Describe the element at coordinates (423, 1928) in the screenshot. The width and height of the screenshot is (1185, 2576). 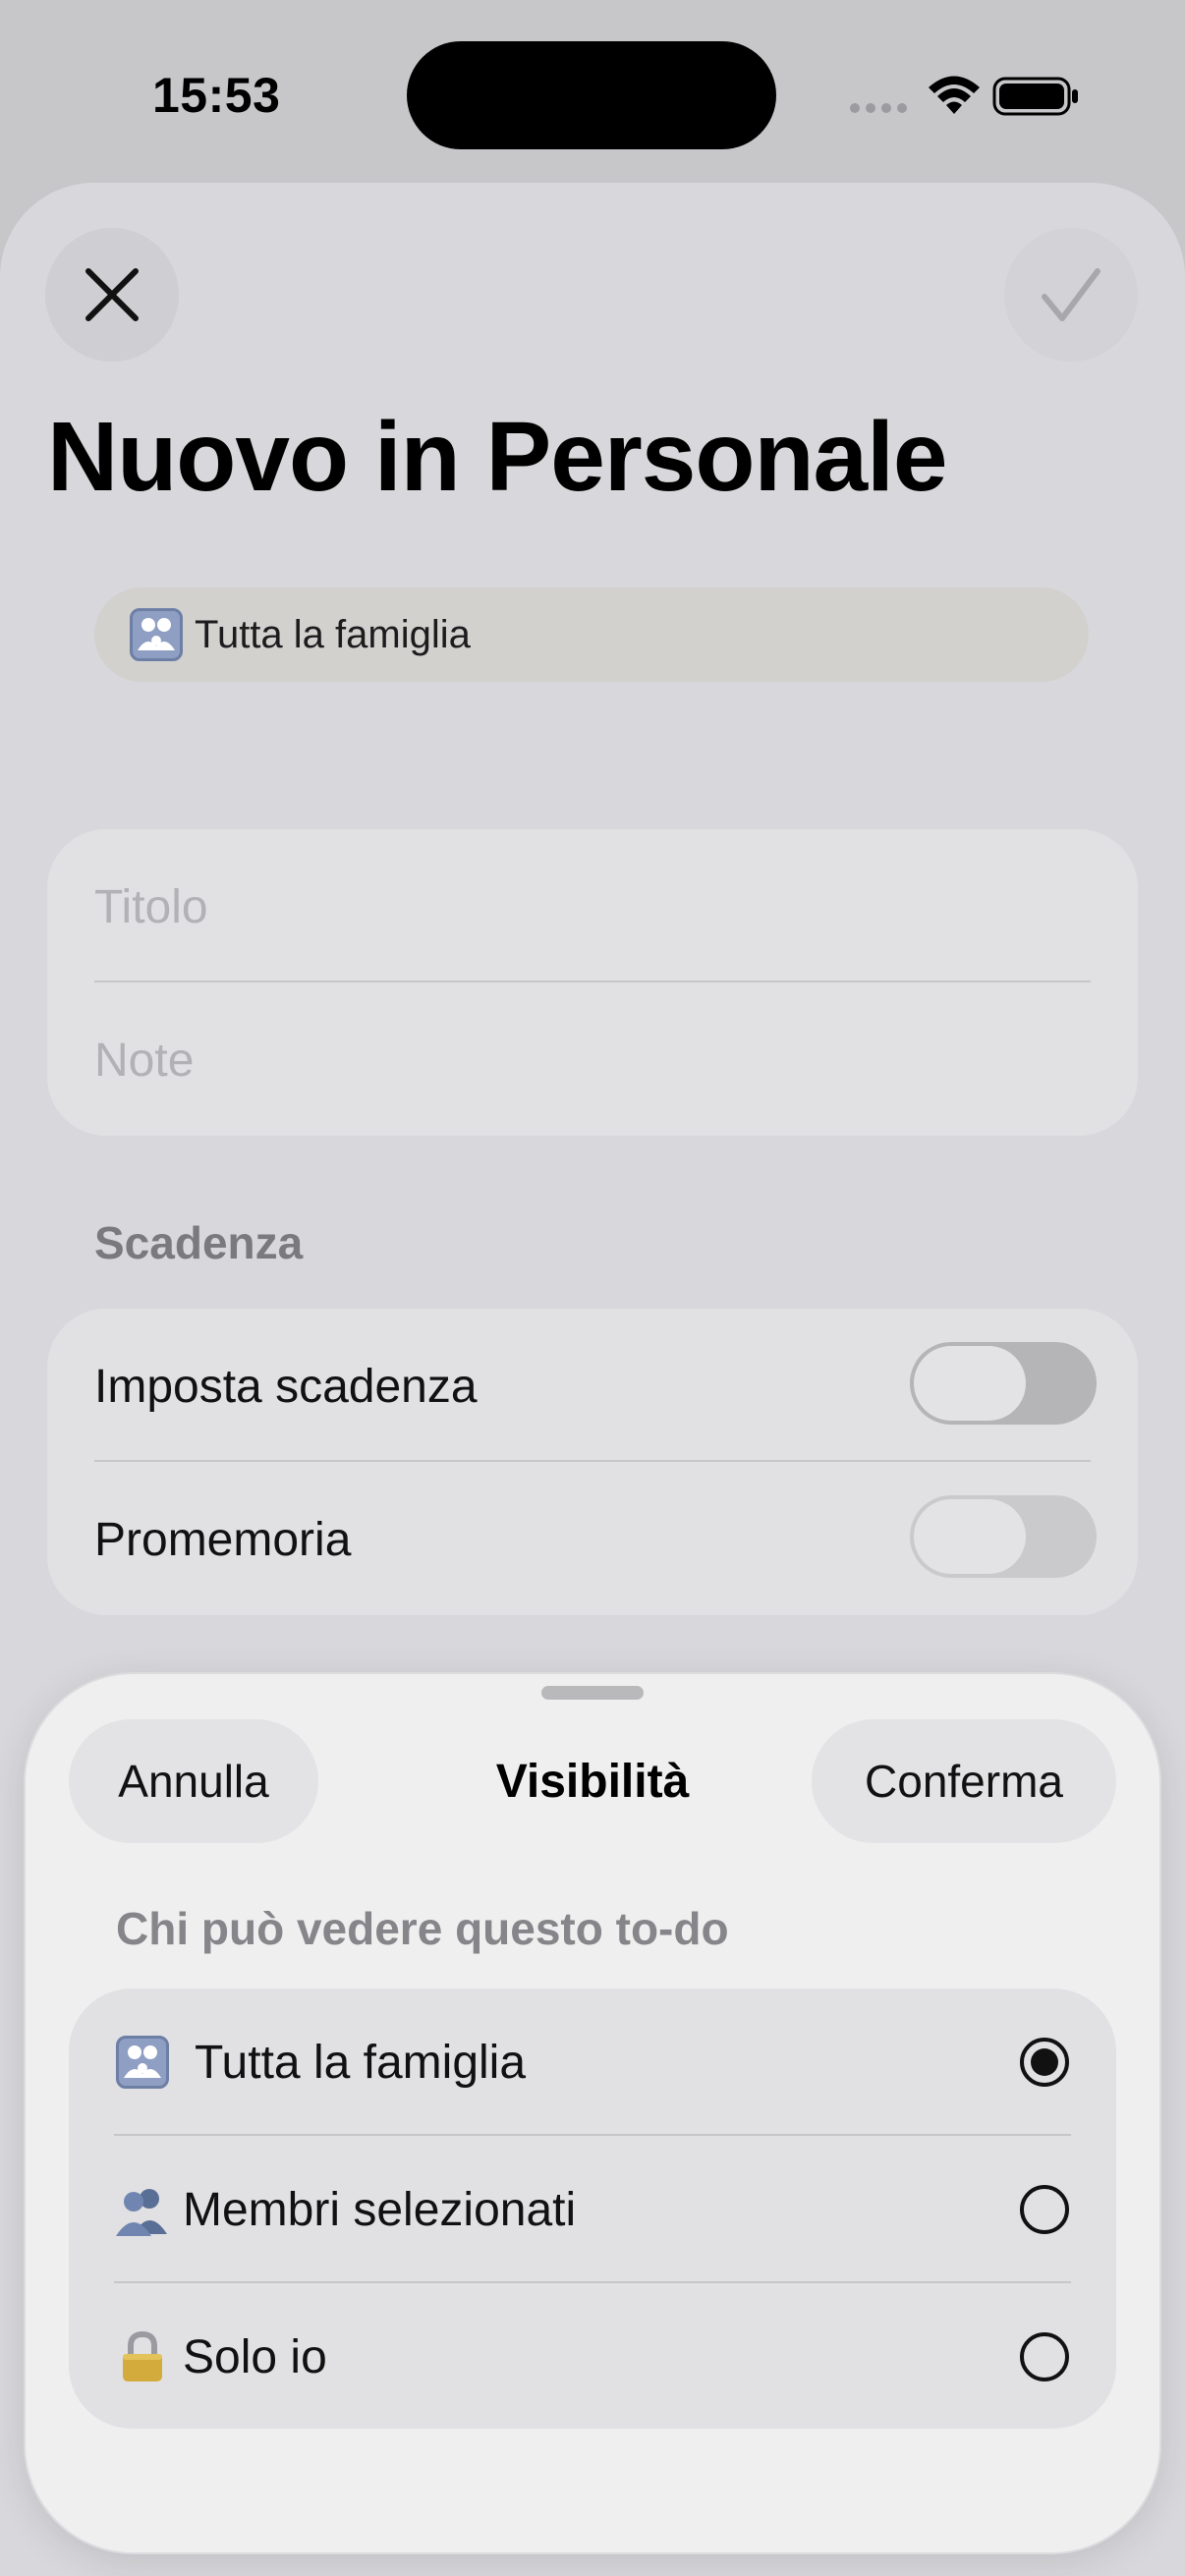
I see `popover-subtitle: Chi può vedere questo to-do` at that location.